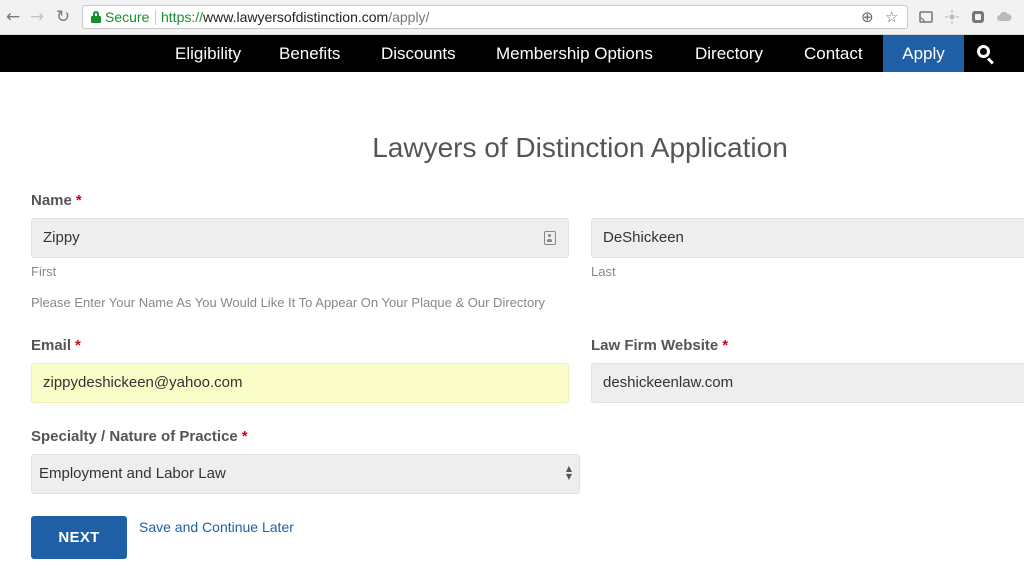 The image size is (1024, 576). I want to click on nav-item-directory: Directory, so click(729, 53).